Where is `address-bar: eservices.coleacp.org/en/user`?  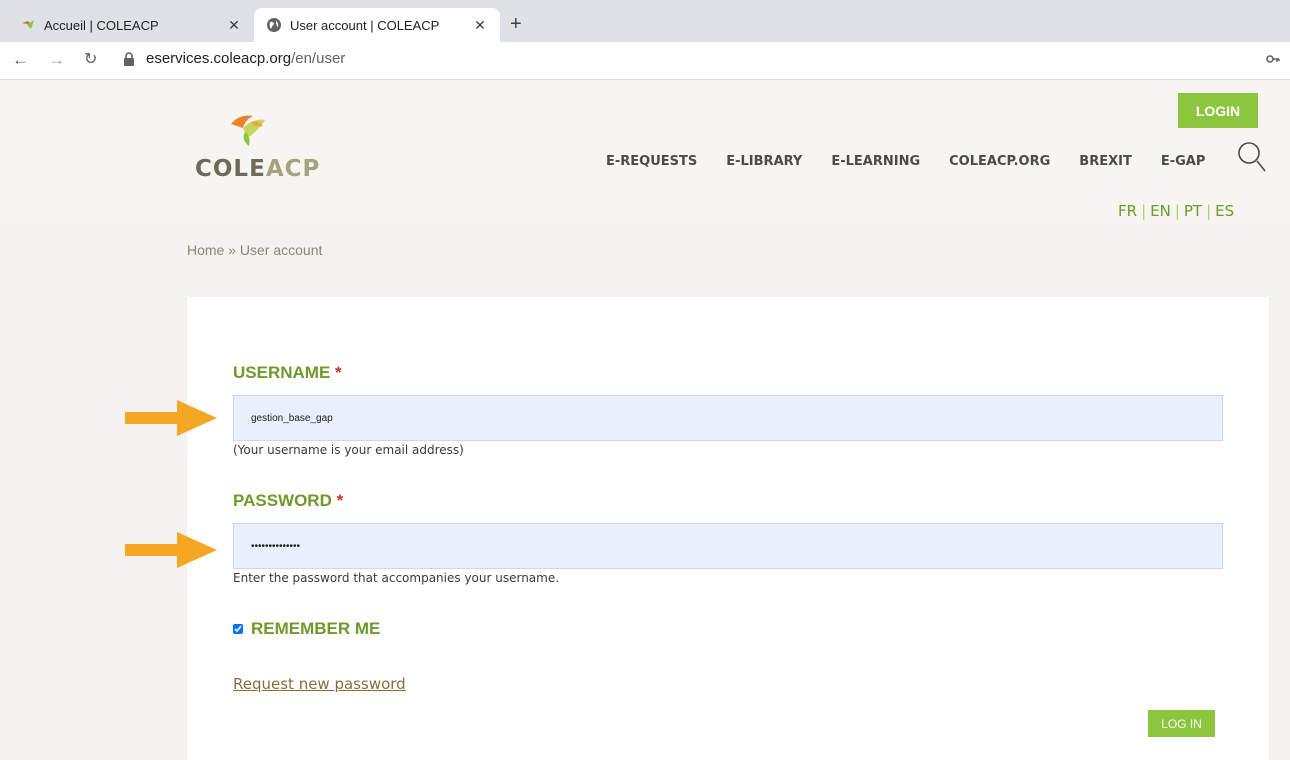
address-bar: eservices.coleacp.org/en/user is located at coordinates (233, 58).